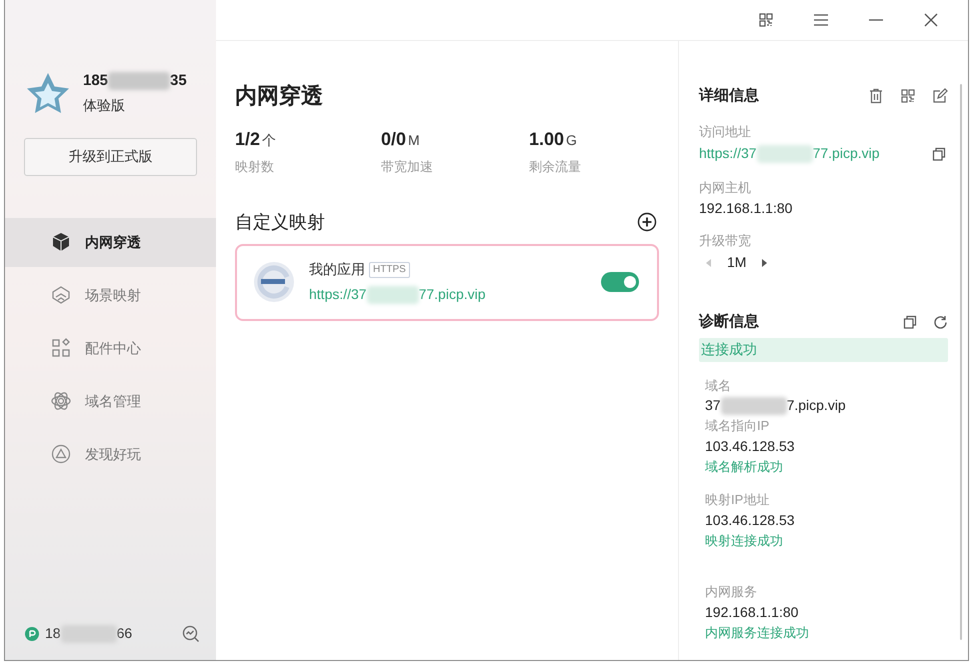  Describe the element at coordinates (61, 295) in the screenshot. I see `layers-icon` at that location.